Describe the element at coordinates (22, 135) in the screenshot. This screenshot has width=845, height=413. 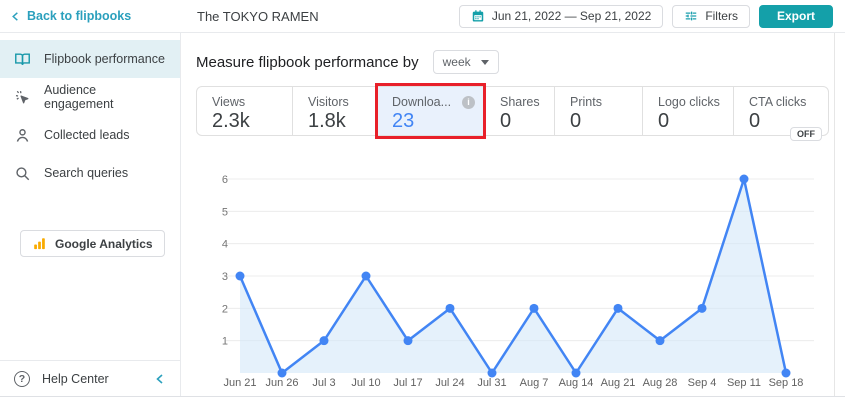
I see `person-icon` at that location.